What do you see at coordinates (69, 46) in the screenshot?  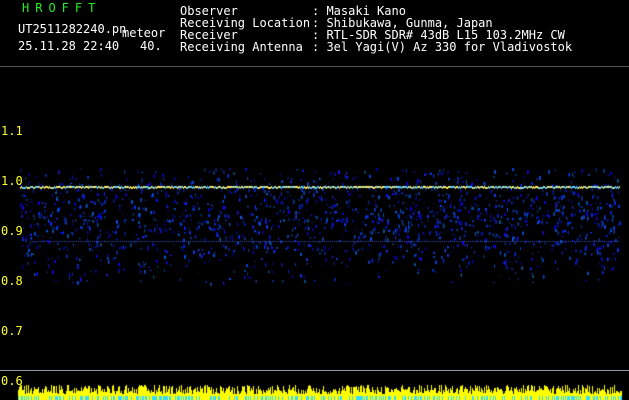 I see `datetime: 25.11.28 22:40` at bounding box center [69, 46].